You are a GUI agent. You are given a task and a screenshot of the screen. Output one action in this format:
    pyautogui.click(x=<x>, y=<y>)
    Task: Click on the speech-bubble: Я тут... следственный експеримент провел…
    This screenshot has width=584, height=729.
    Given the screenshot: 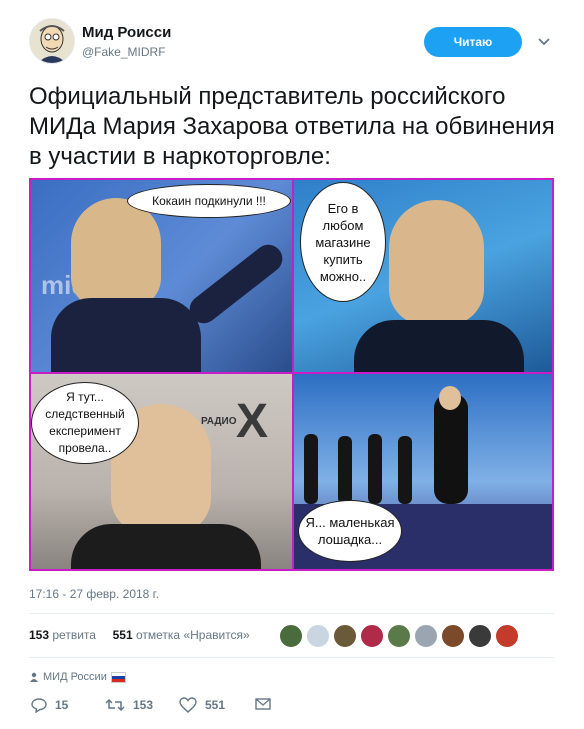 What is the action you would take?
    pyautogui.click(x=85, y=423)
    